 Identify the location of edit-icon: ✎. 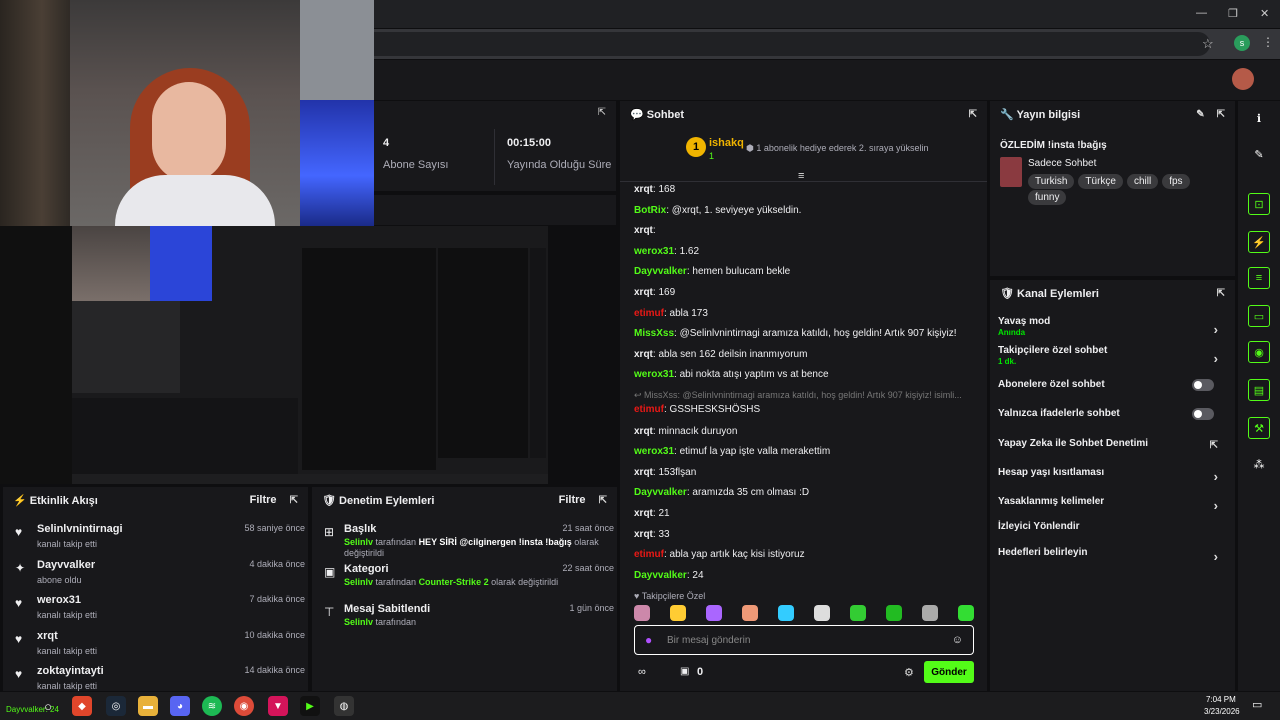
(1200, 114).